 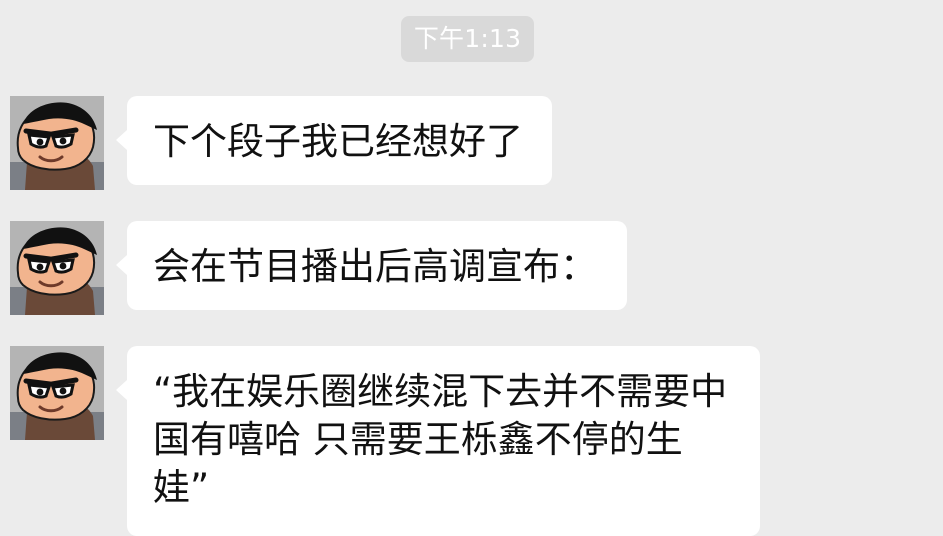 I want to click on chat-message-bubble: 下个段子我已经想好了, so click(x=334, y=140).